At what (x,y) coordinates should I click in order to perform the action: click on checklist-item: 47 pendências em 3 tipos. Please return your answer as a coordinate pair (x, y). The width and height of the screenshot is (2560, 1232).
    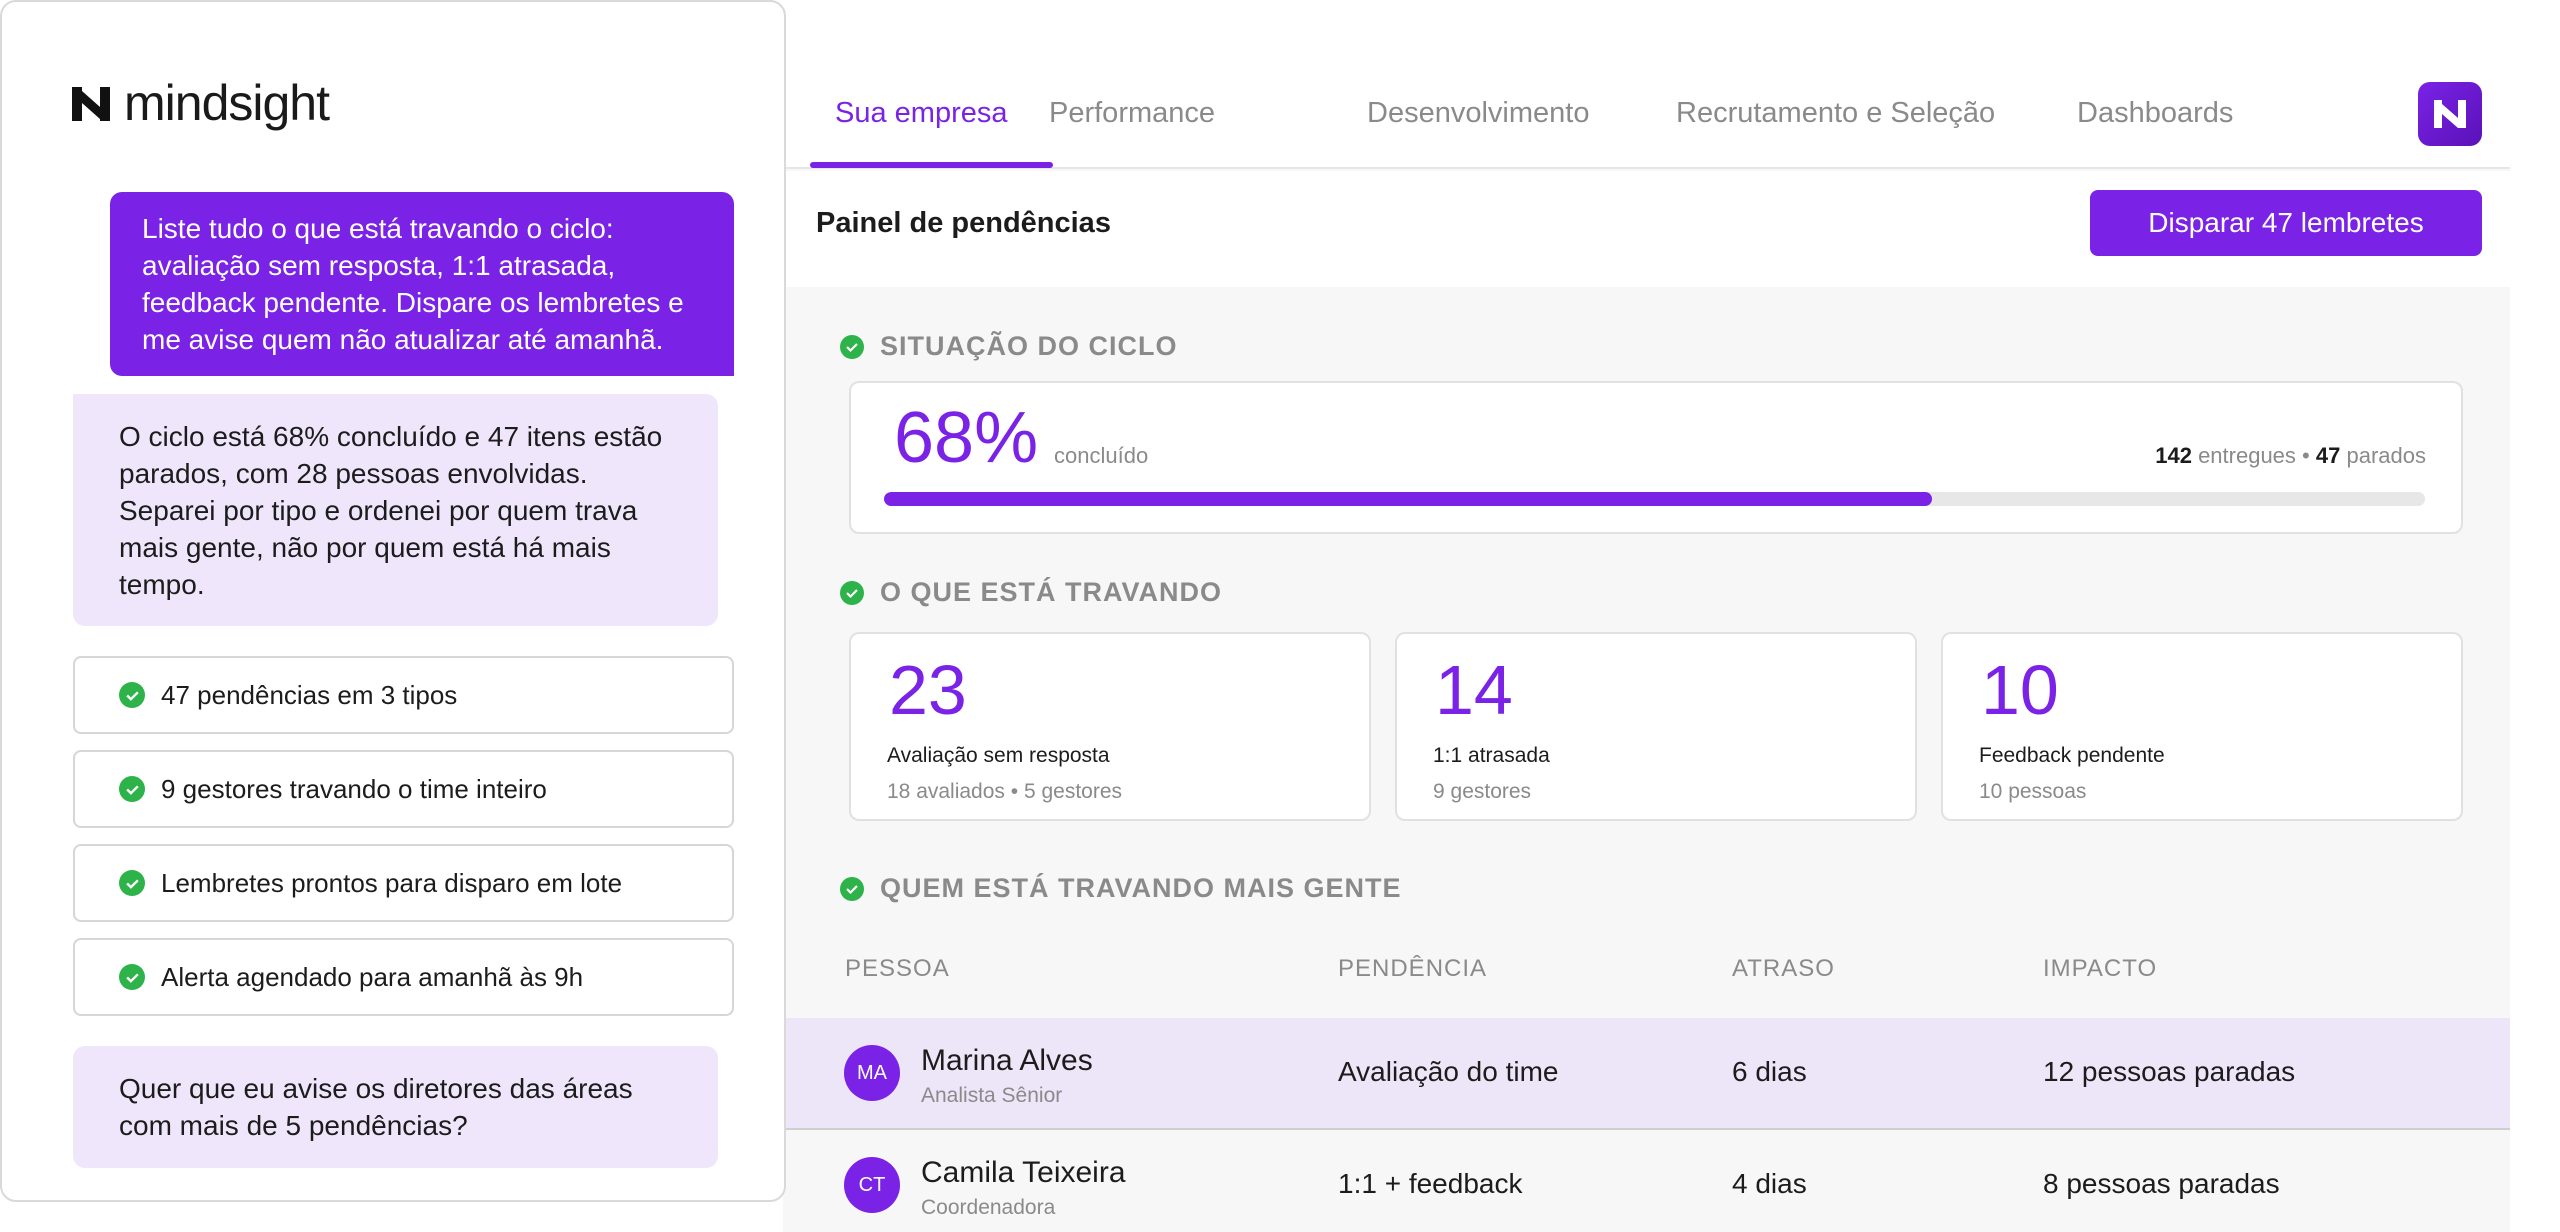
    Looking at the image, I should click on (403, 695).